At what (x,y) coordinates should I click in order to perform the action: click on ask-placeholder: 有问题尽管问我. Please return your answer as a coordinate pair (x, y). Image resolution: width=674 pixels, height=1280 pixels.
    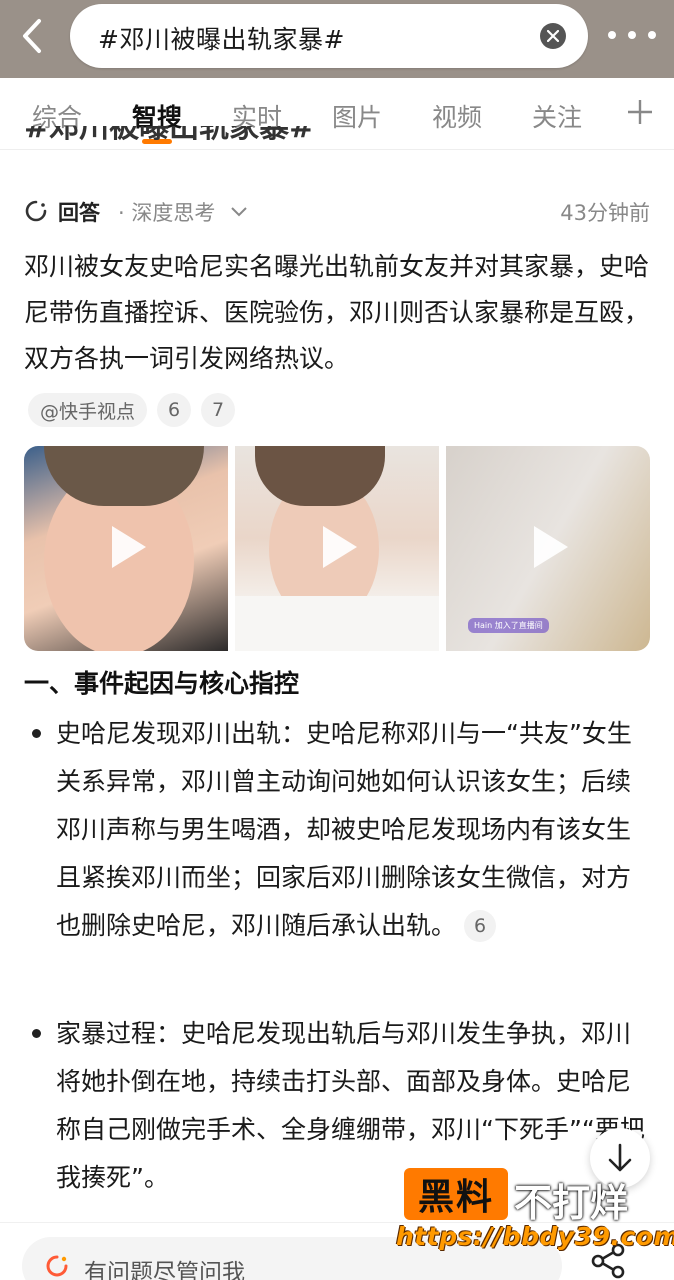
    Looking at the image, I should click on (164, 1270).